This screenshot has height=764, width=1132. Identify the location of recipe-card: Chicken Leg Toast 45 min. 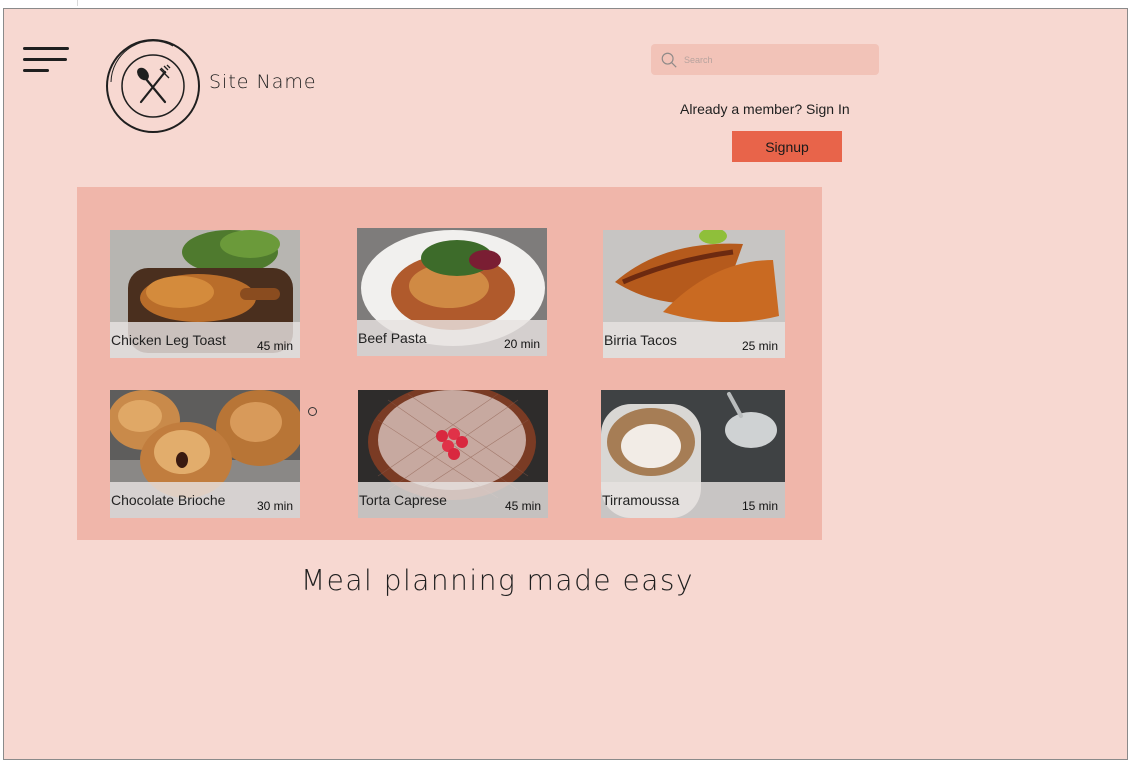
(205, 294).